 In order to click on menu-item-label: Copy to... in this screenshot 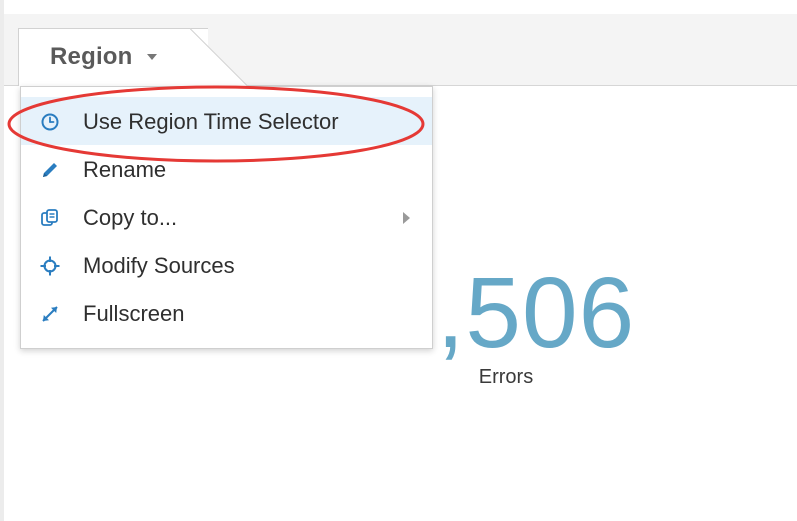, I will do `click(130, 217)`.